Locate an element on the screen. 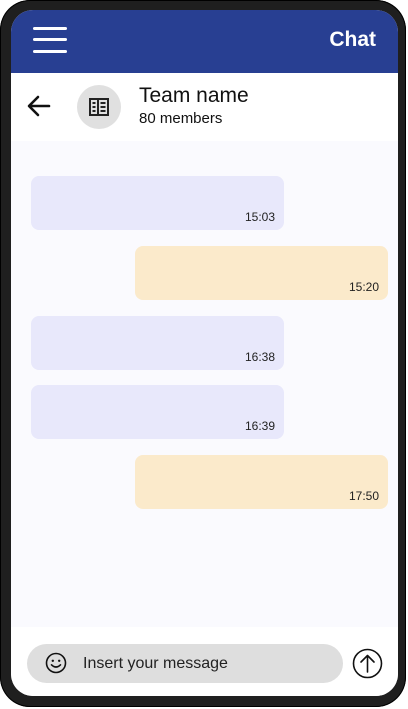  message-bubble-outgoing: 15:20 is located at coordinates (261, 273).